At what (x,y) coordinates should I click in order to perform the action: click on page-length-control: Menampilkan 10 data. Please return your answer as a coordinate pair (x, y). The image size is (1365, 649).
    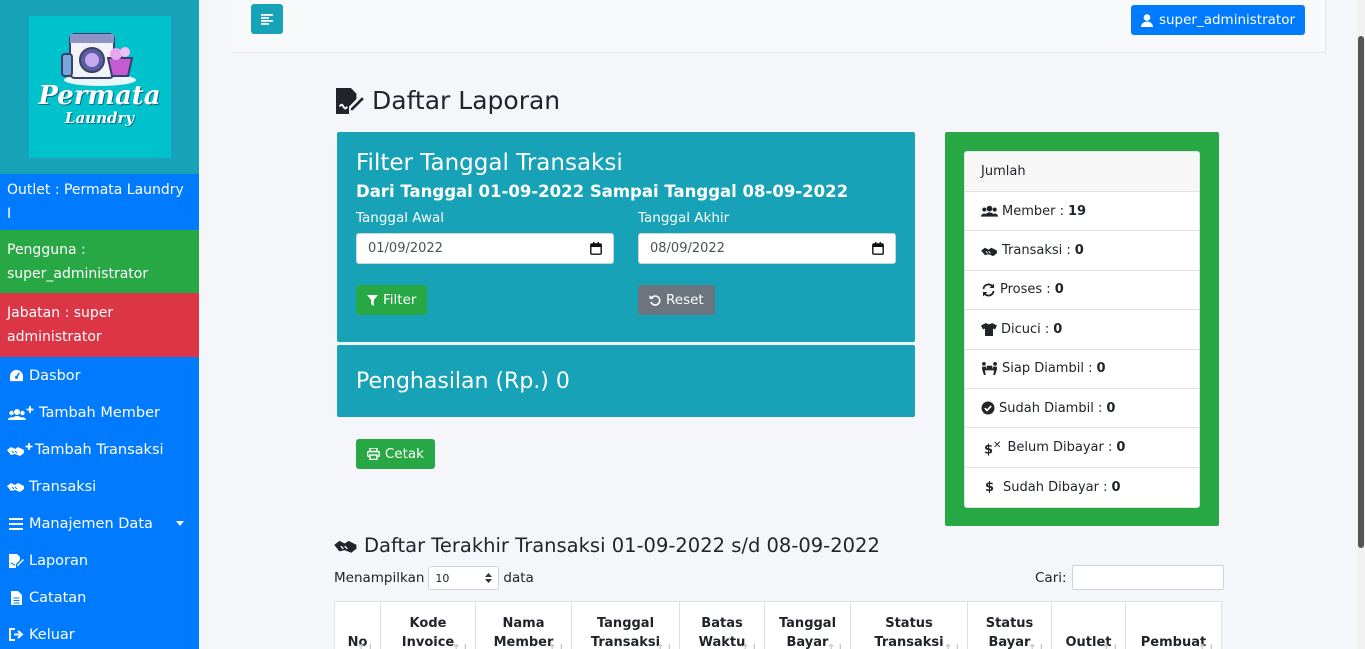
    Looking at the image, I should click on (434, 578).